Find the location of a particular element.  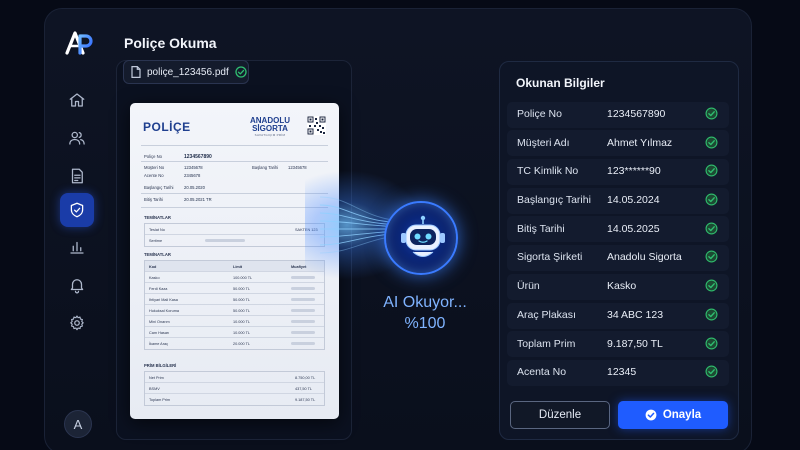

info-row: Poliçe No 1234567890 is located at coordinates (618, 114).